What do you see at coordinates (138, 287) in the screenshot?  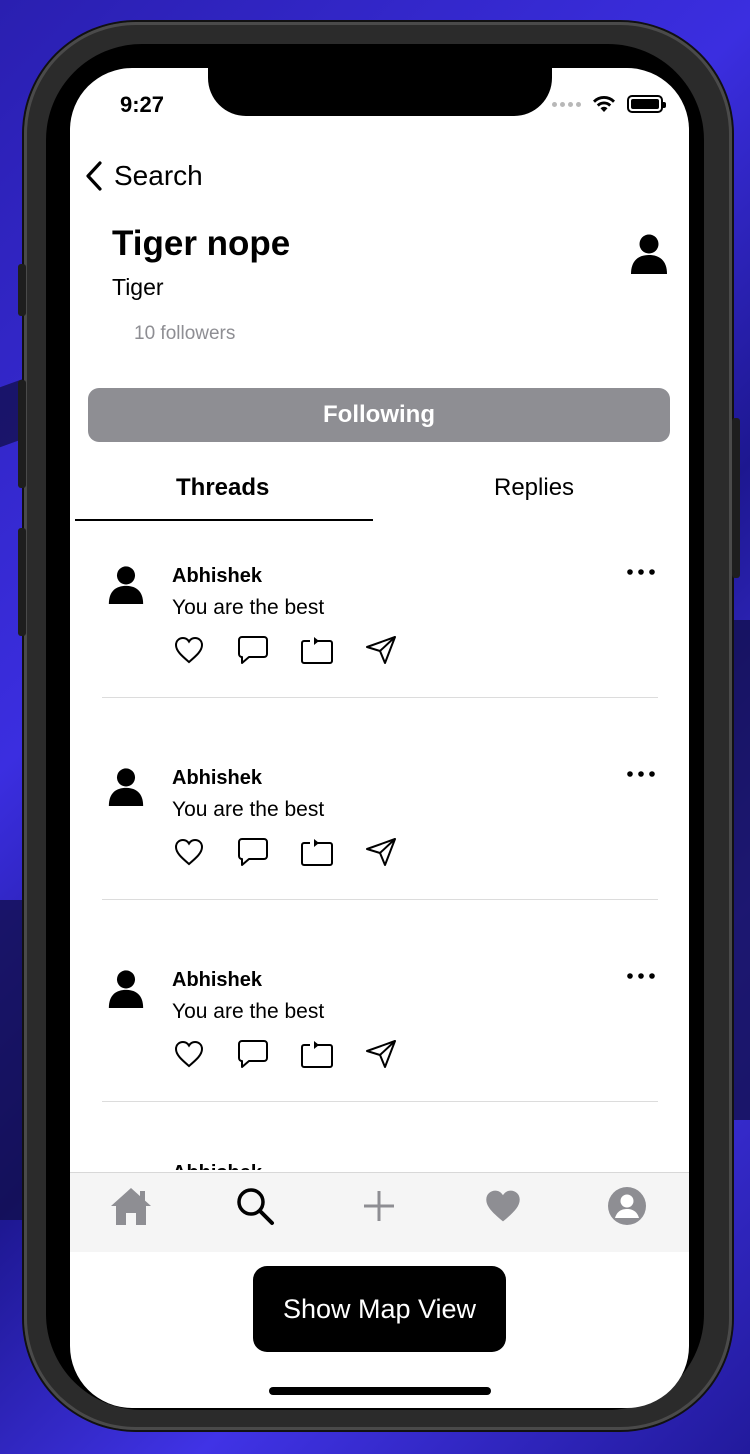 I see `profile-handle: Tiger` at bounding box center [138, 287].